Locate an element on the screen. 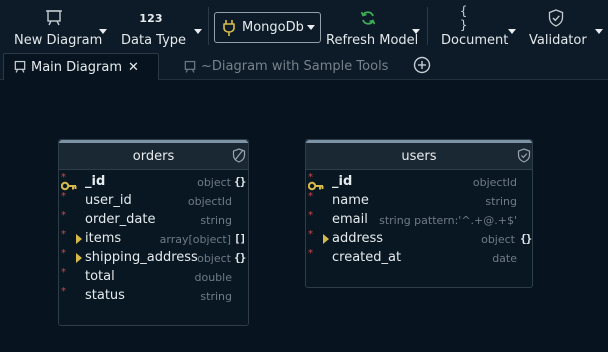 The image size is (608, 352). field-row: * total double is located at coordinates (153, 277).